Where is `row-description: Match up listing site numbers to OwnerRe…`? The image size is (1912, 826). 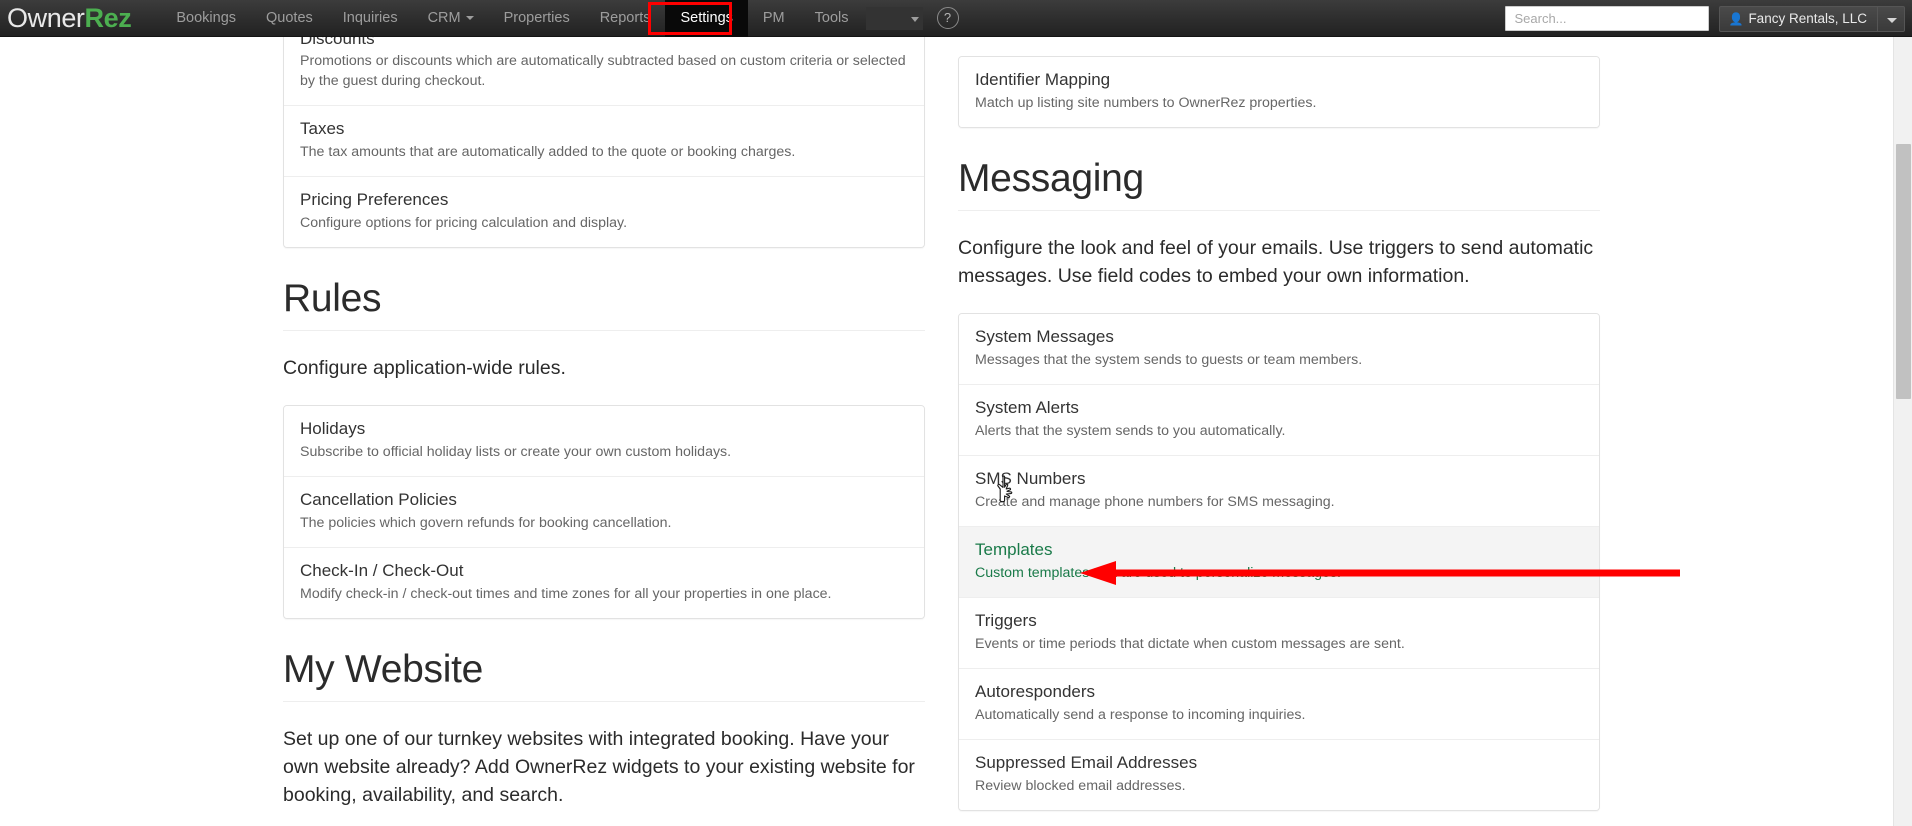 row-description: Match up listing site numbers to OwnerRe… is located at coordinates (1146, 103).